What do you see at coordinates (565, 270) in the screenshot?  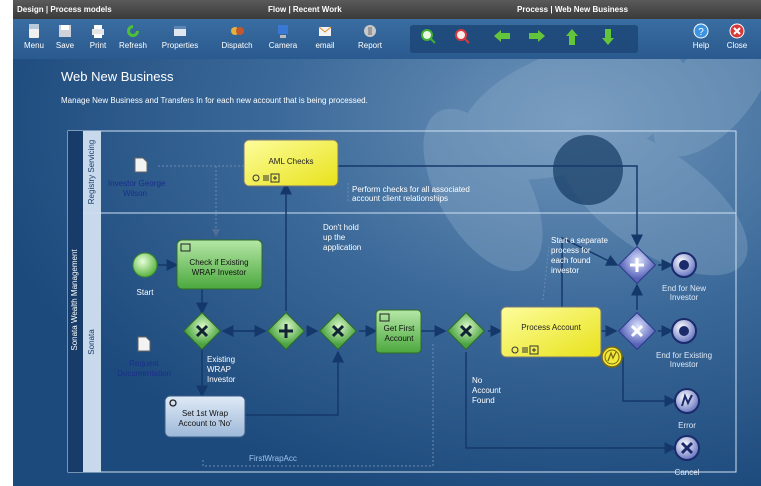 I see `separate-note-line4: investor` at bounding box center [565, 270].